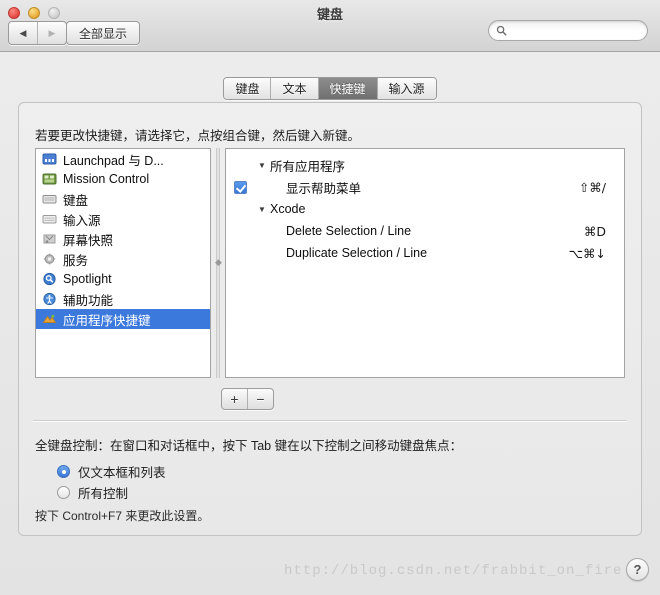 The image size is (660, 595). What do you see at coordinates (122, 516) in the screenshot?
I see `keyboard-access-footnote: 按下 Control+F7 来更改此设置。` at bounding box center [122, 516].